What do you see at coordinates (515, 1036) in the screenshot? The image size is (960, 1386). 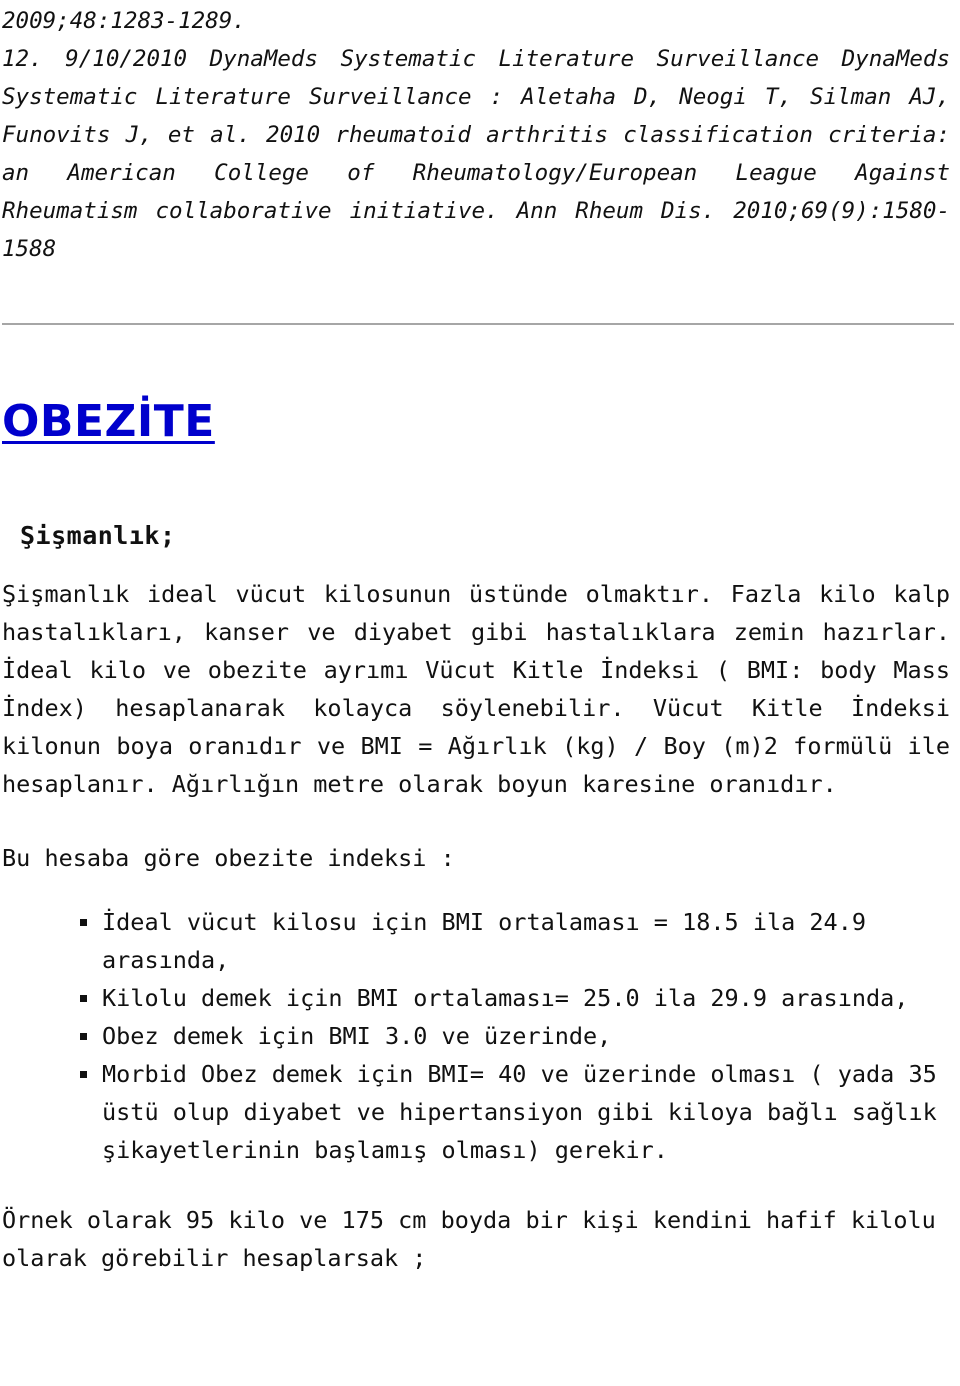 I see `list-item: Obez demek için BMI 3.0 ve üzerinde,` at bounding box center [515, 1036].